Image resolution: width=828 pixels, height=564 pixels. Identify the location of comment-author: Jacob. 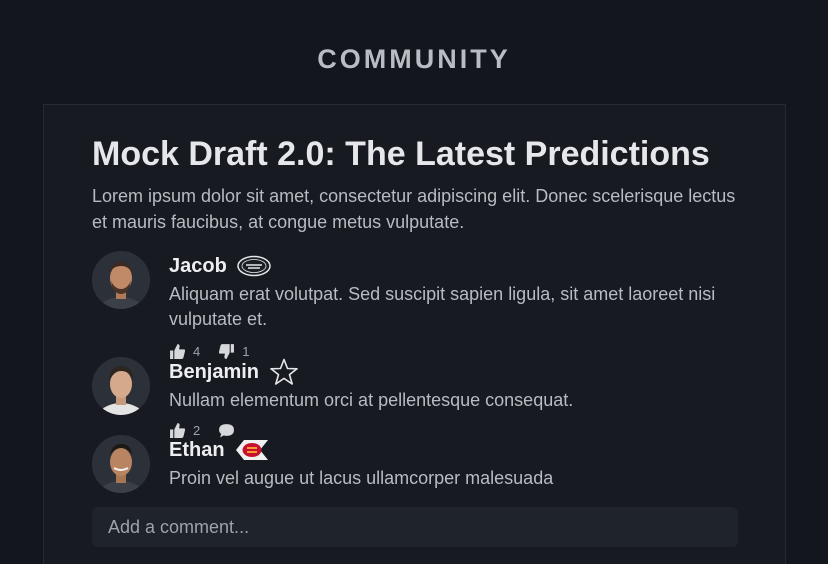
(198, 266).